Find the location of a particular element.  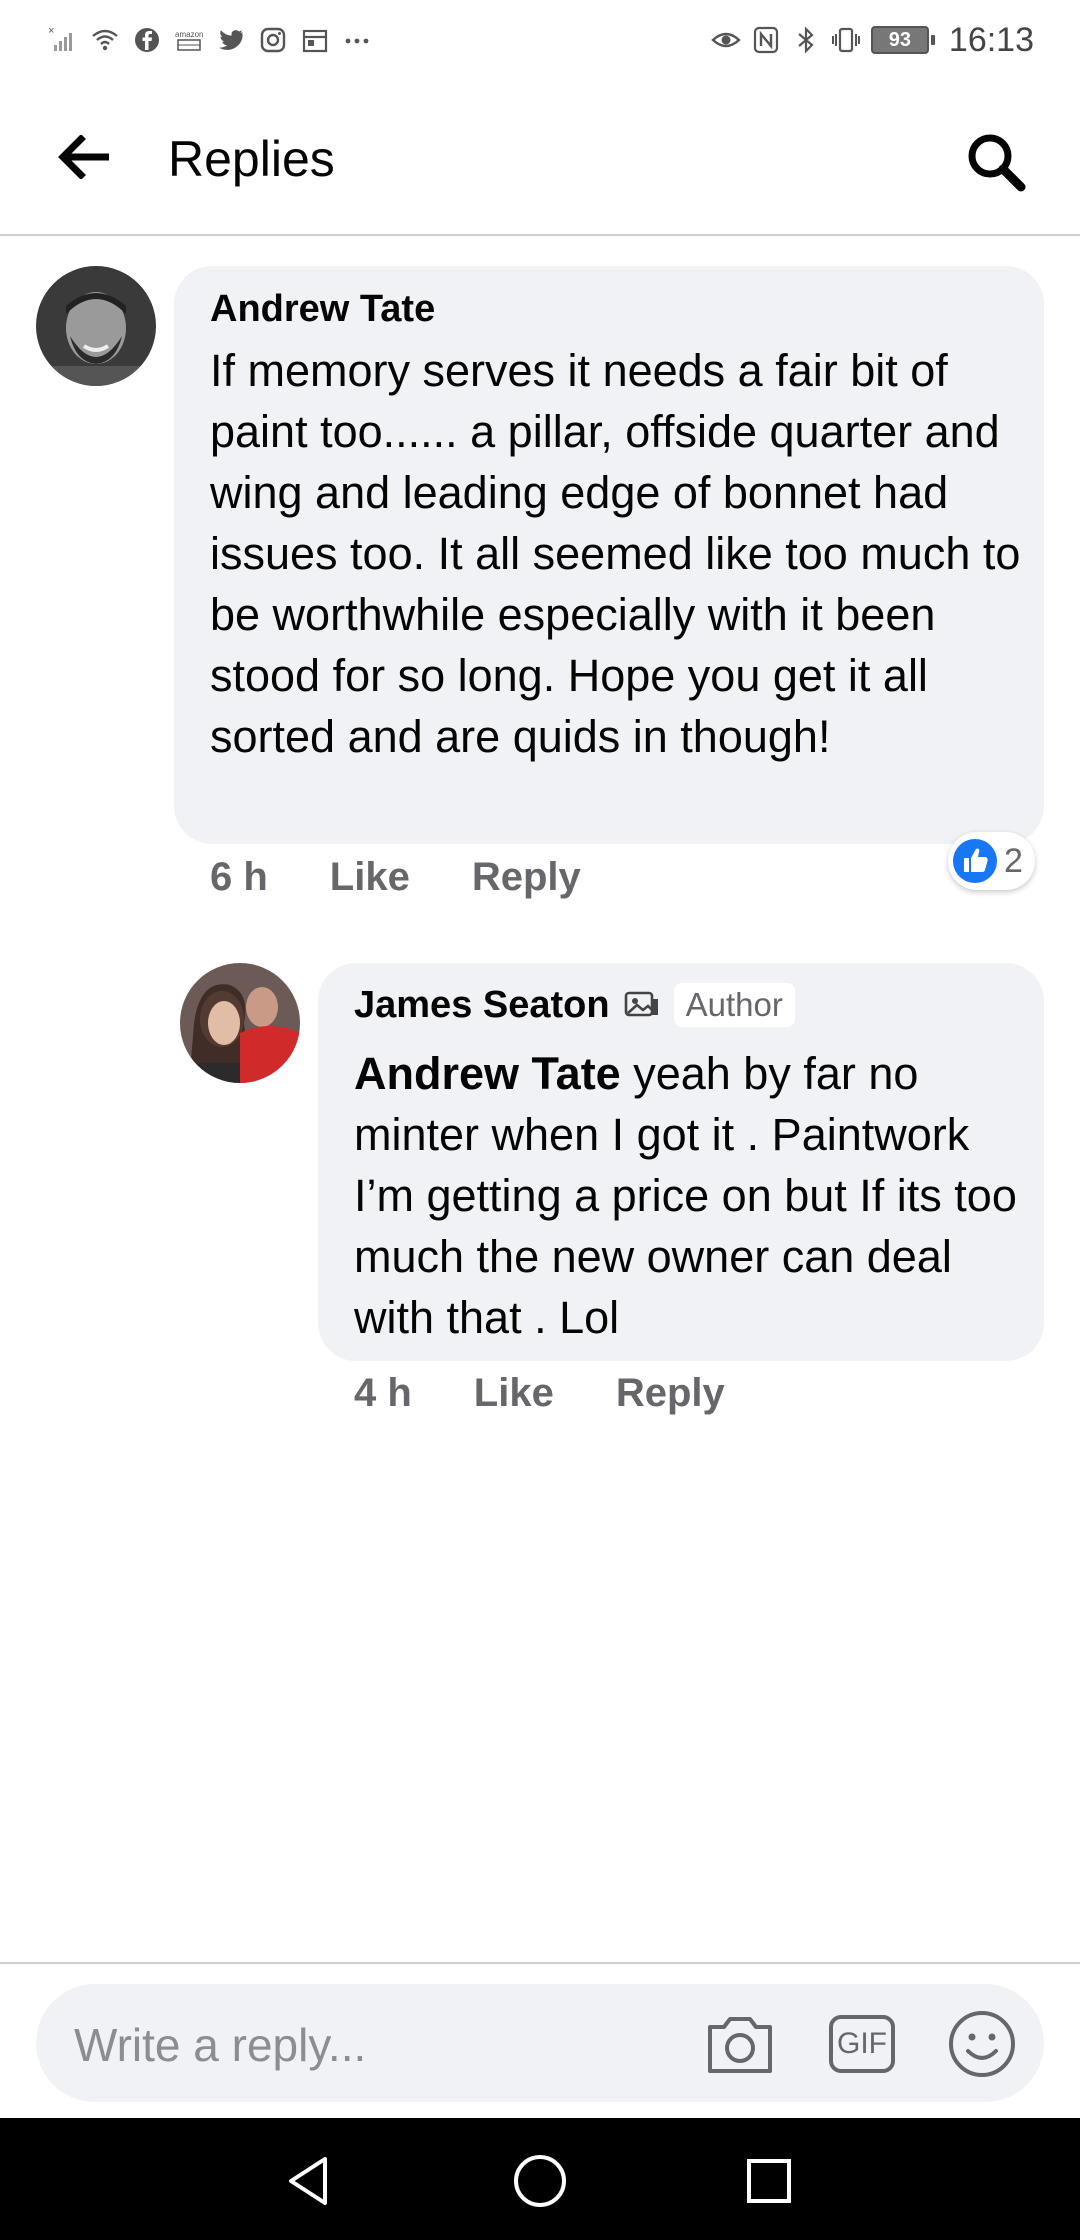

facebook-icon is located at coordinates (147, 40).